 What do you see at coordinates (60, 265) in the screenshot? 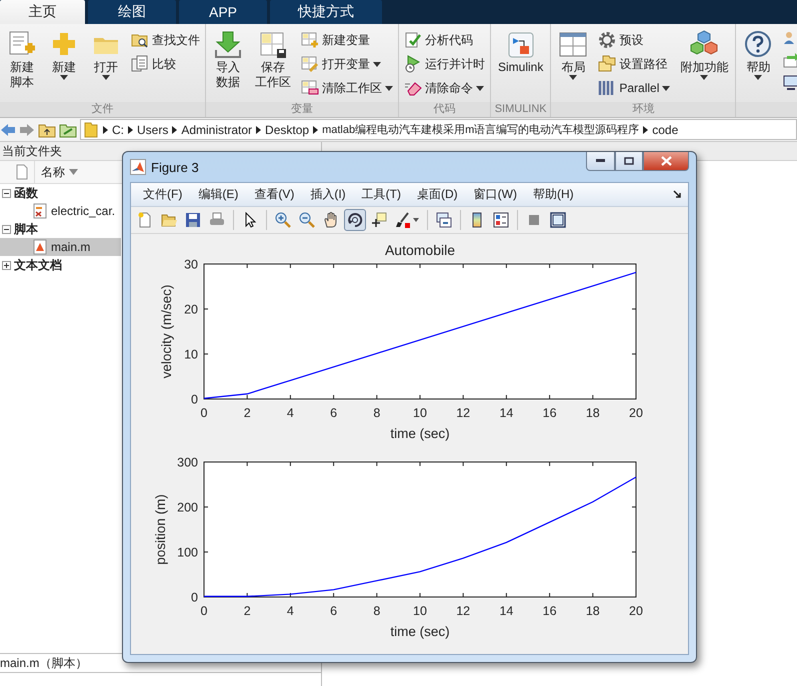
I see `tree-item: 文本文档` at bounding box center [60, 265].